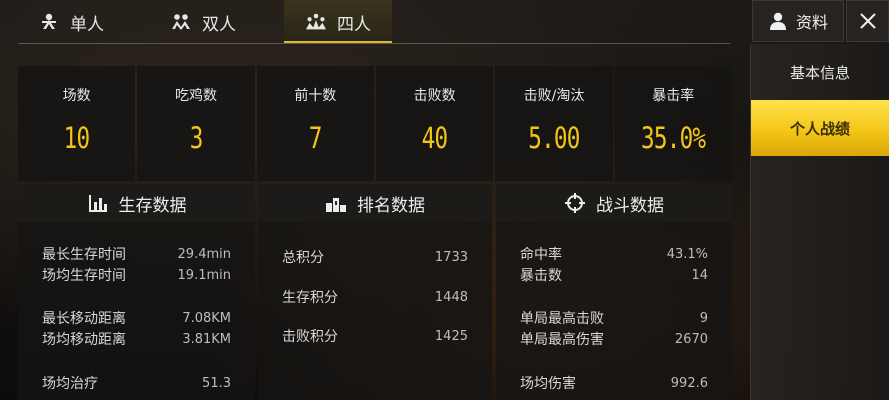  Describe the element at coordinates (703, 318) in the screenshot. I see `row-value: 9` at that location.